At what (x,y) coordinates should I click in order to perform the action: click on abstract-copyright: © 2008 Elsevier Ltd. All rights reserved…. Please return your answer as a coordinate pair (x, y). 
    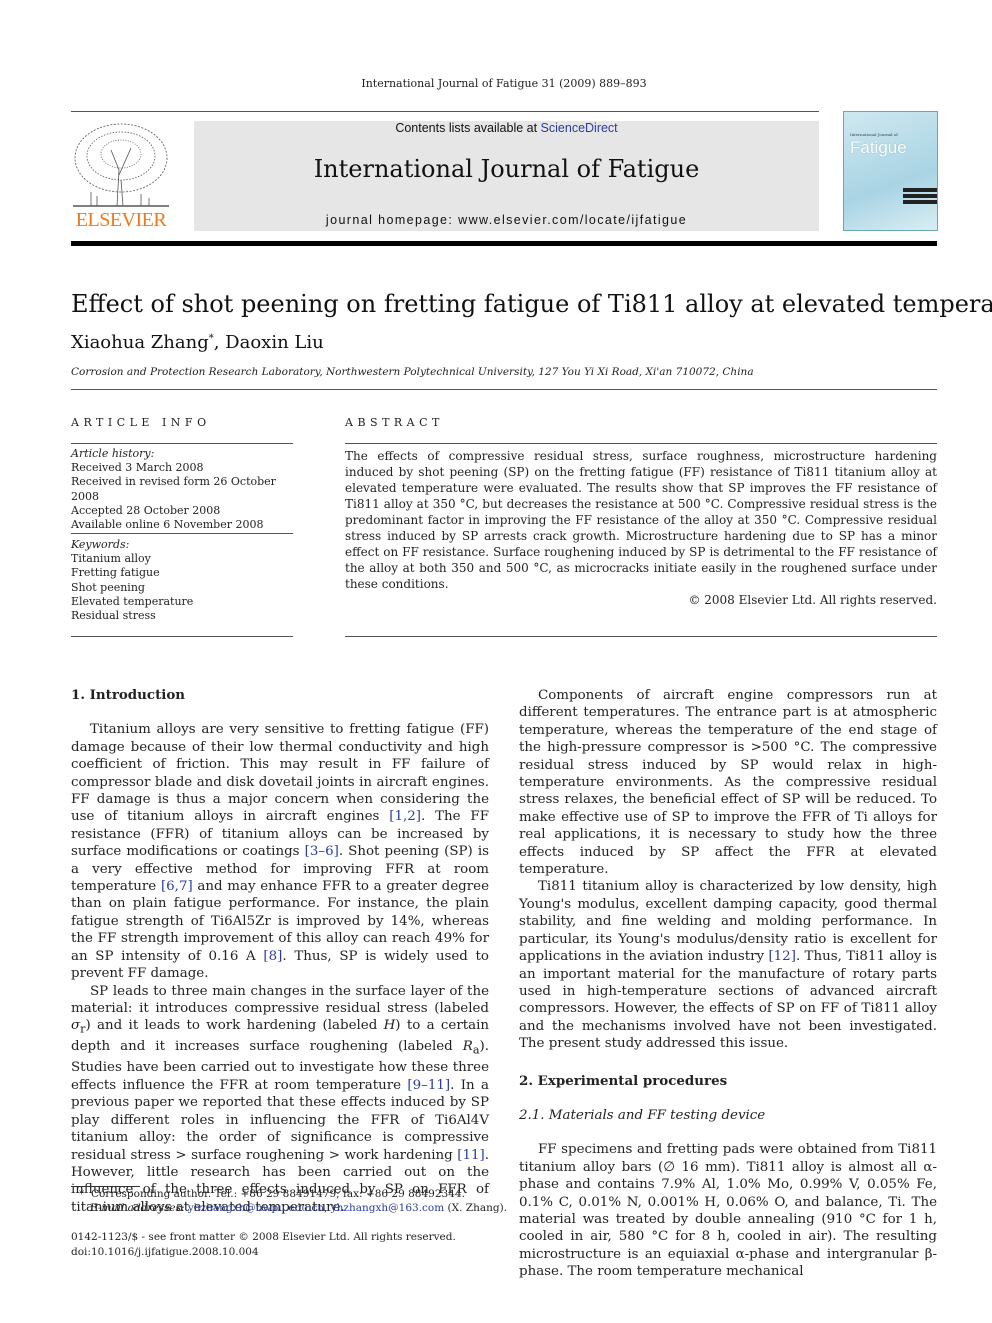
    Looking at the image, I should click on (812, 600).